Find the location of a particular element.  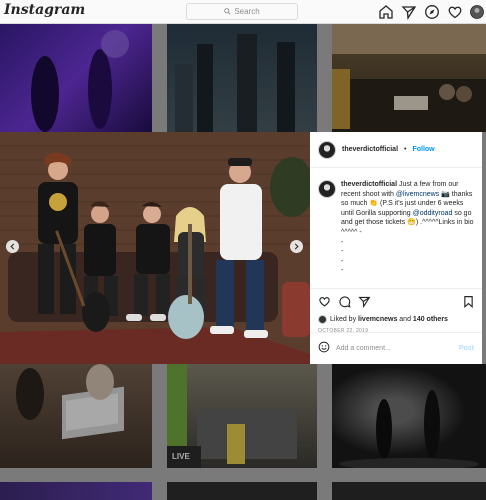

search-placeholder: Search is located at coordinates (247, 11).